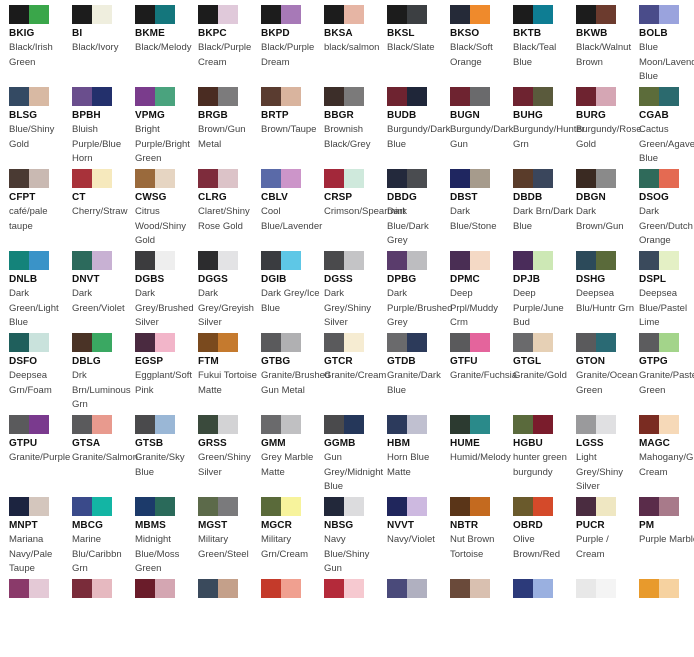 This screenshot has width=694, height=657. What do you see at coordinates (483, 372) in the screenshot?
I see `color-swatch-gtfu: GTFU Granite/Fuchsia` at bounding box center [483, 372].